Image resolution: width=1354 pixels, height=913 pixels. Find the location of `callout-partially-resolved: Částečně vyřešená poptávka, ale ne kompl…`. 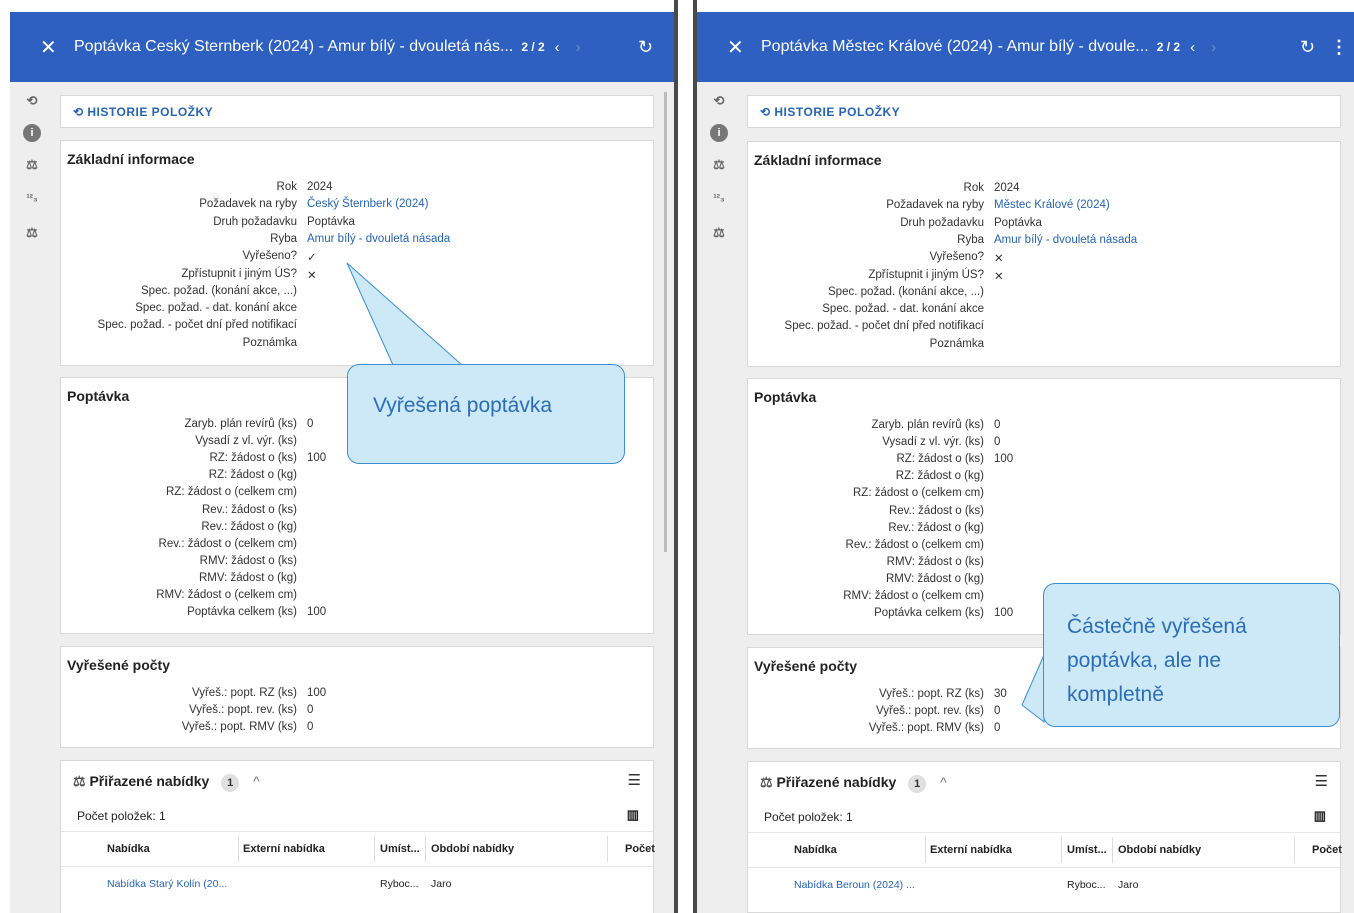

callout-partially-resolved: Částečně vyřešená poptávka, ale ne kompl… is located at coordinates (1191, 655).